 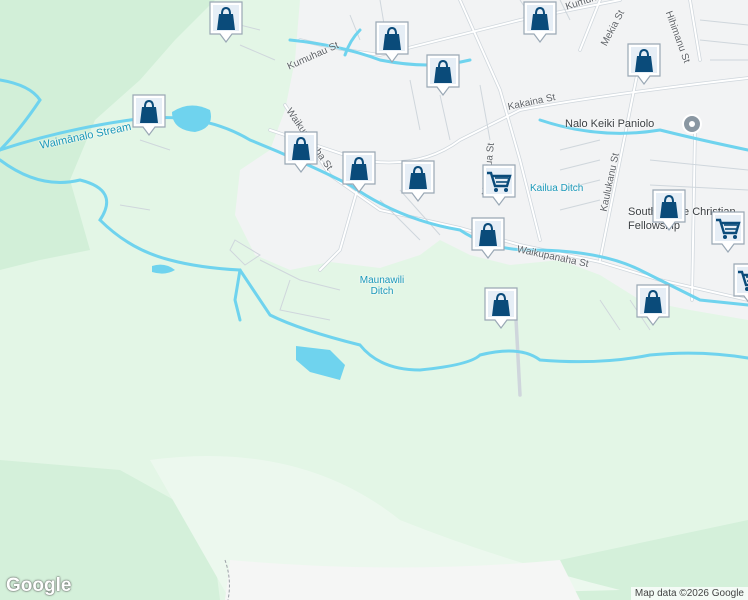 I want to click on poi-label-nalo-keiki-paniolo: Nalo Keiki Paniolo, so click(x=610, y=124).